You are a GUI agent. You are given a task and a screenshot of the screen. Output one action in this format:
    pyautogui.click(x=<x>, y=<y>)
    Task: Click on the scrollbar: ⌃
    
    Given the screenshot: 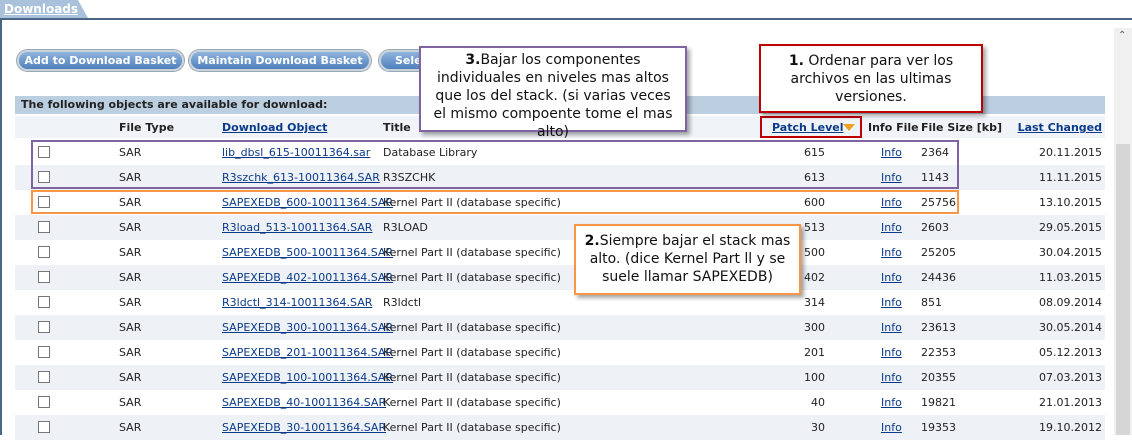 What is the action you would take?
    pyautogui.click(x=1123, y=231)
    